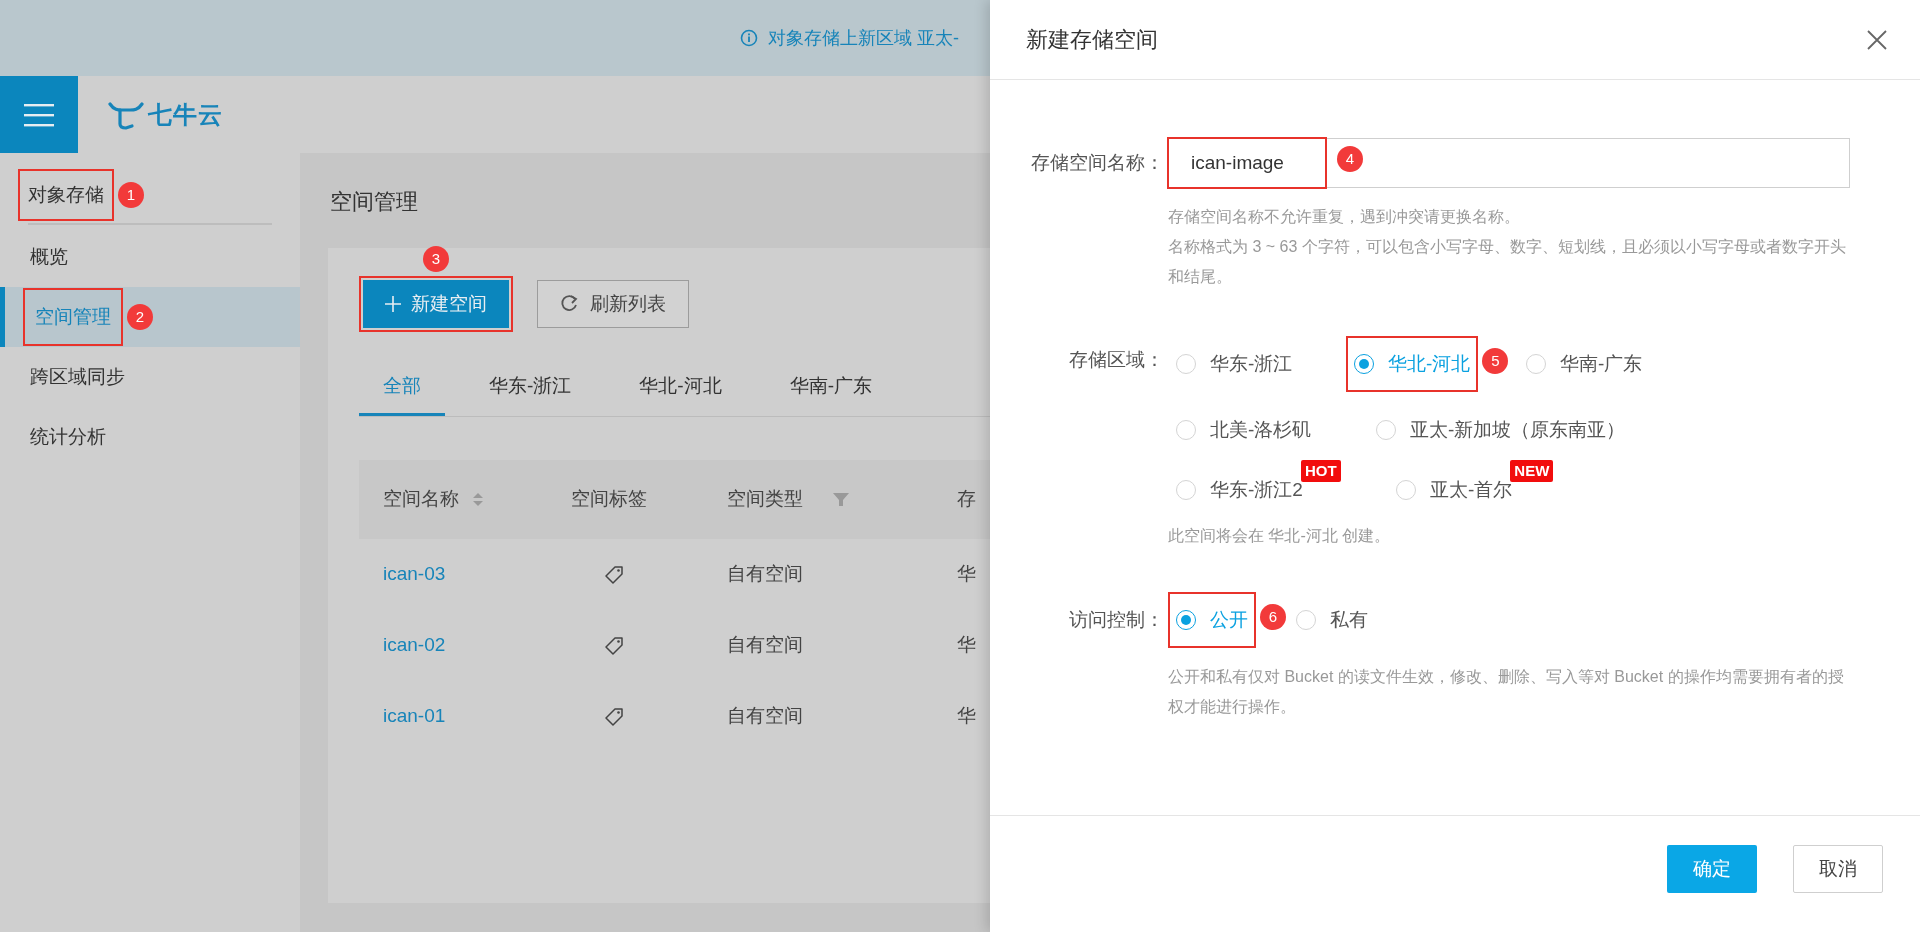 The height and width of the screenshot is (932, 1920). Describe the element at coordinates (1320, 471) in the screenshot. I see `new-label-badge: HOT` at that location.